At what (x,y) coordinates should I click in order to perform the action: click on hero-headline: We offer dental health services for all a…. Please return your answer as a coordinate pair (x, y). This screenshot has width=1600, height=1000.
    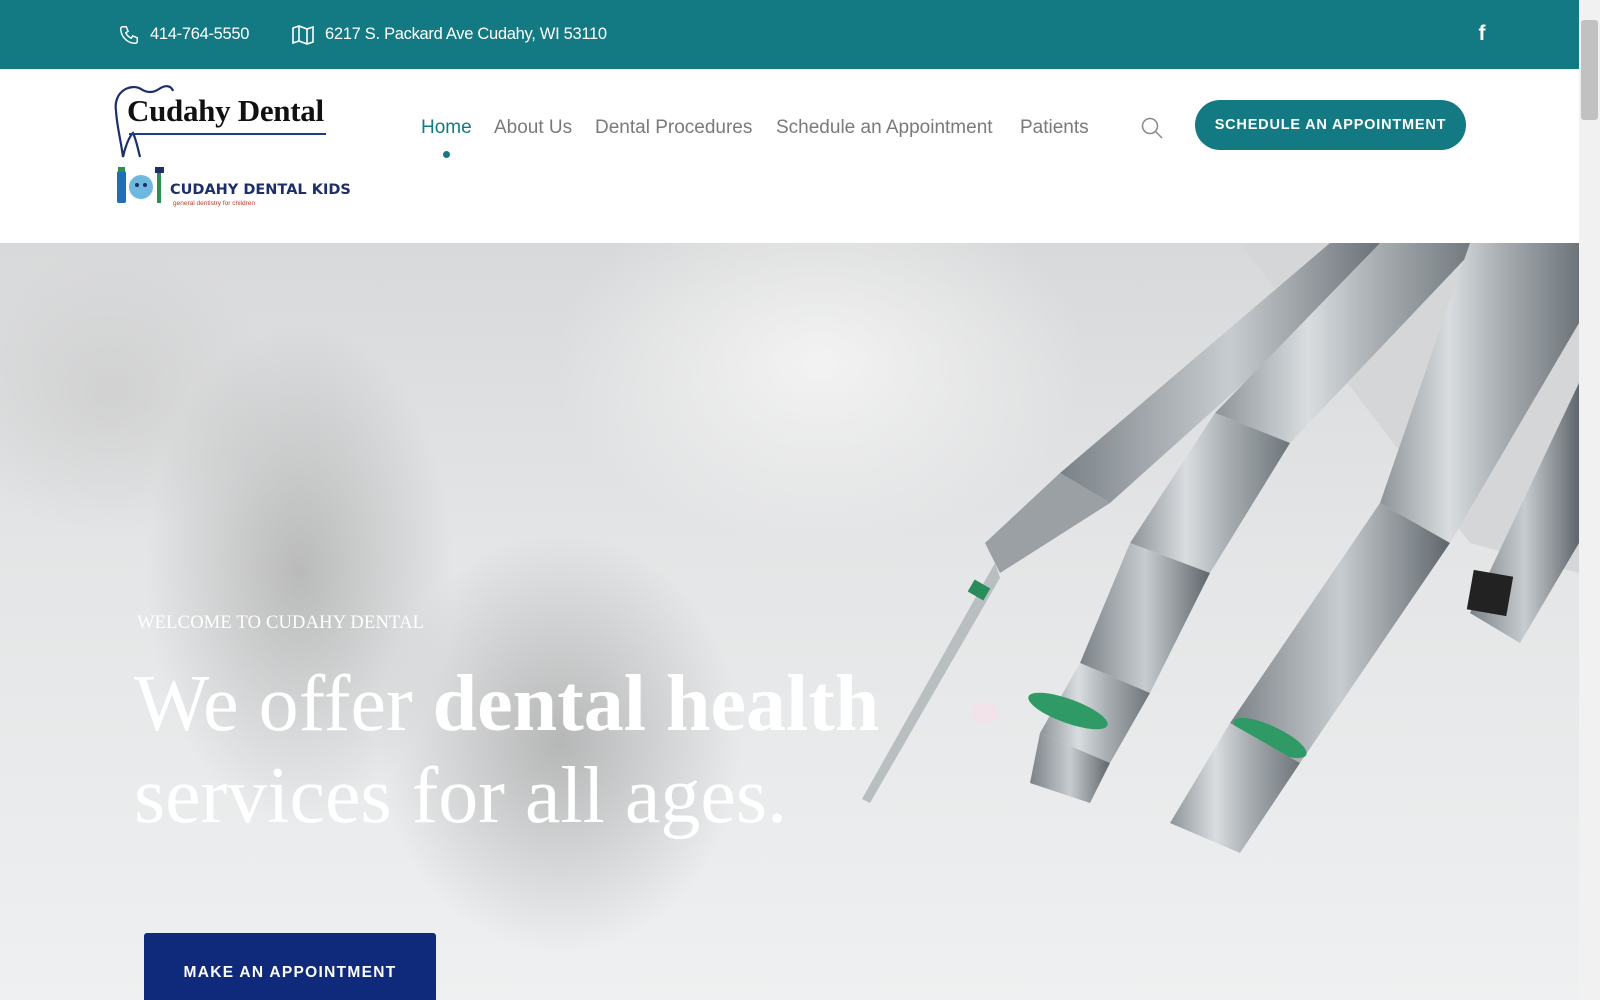
    Looking at the image, I should click on (534, 750).